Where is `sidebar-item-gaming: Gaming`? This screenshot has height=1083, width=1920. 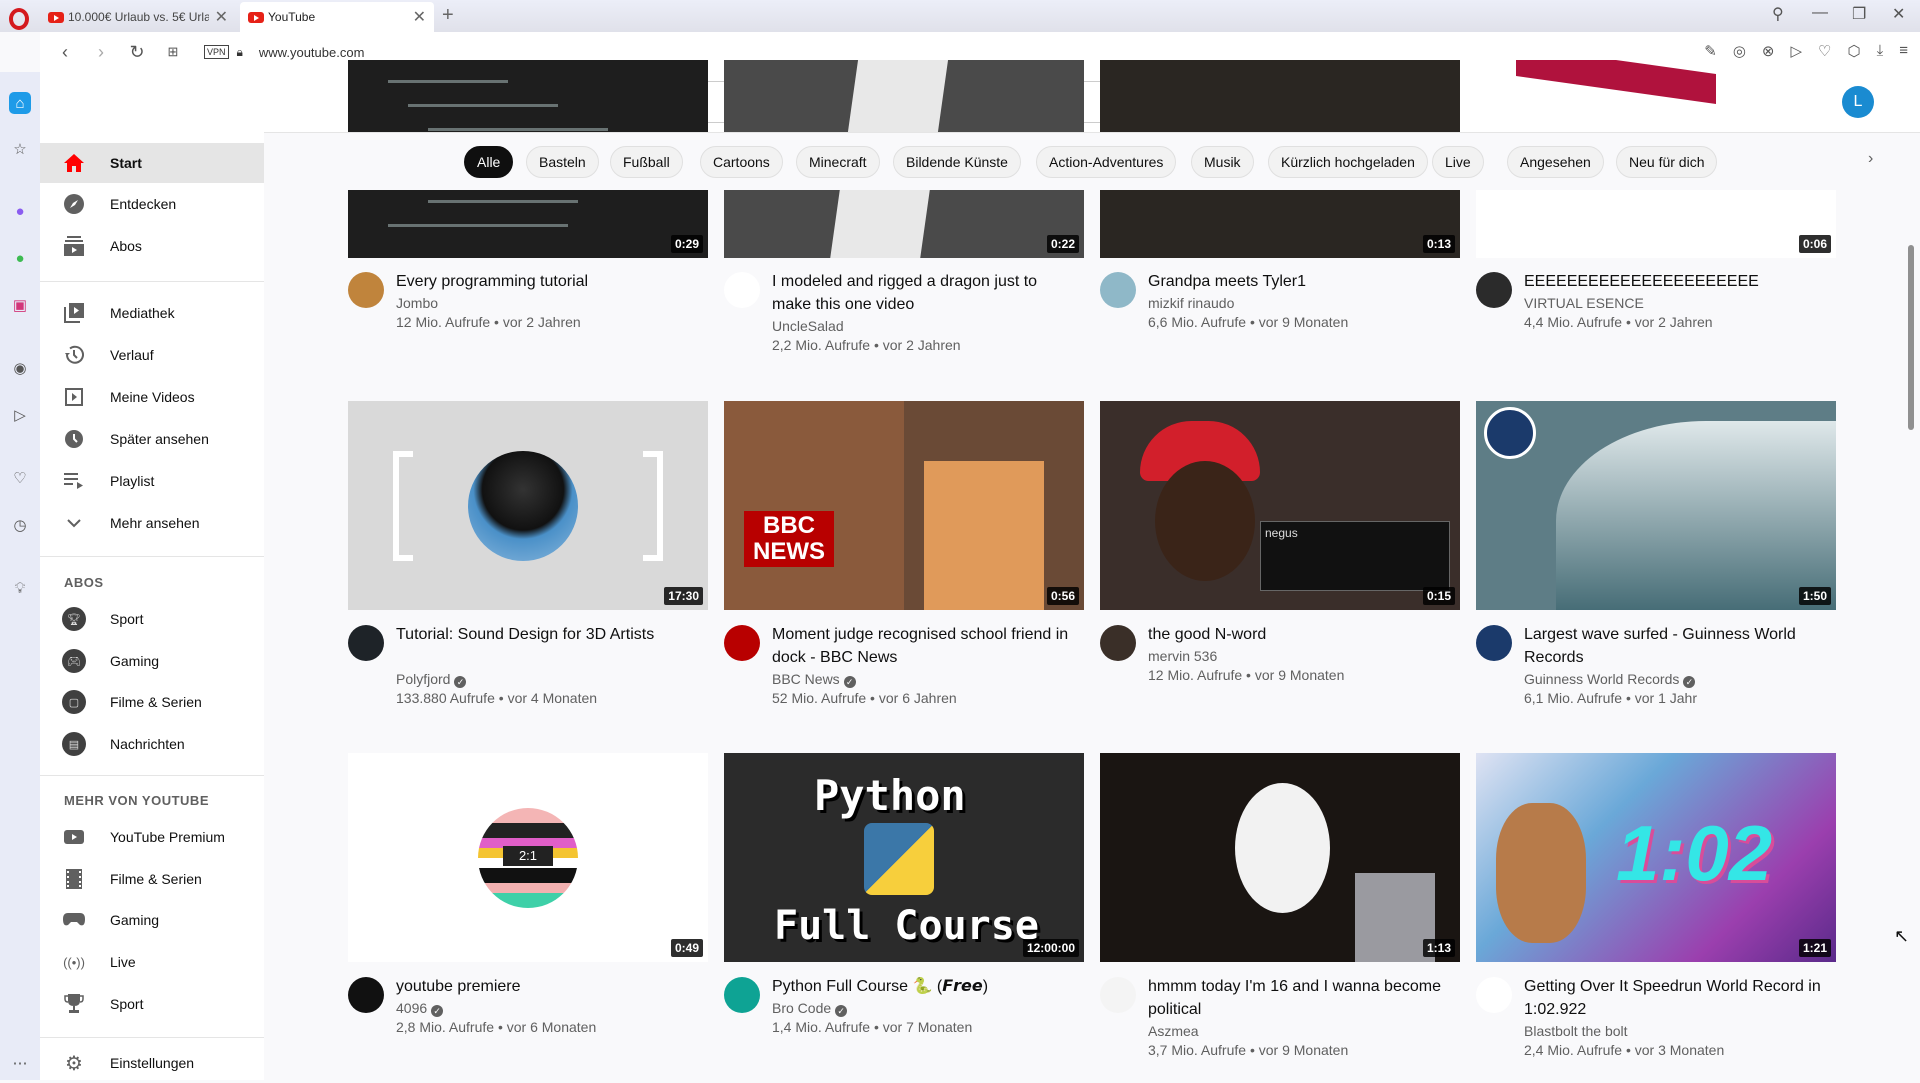 sidebar-item-gaming: Gaming is located at coordinates (152, 920).